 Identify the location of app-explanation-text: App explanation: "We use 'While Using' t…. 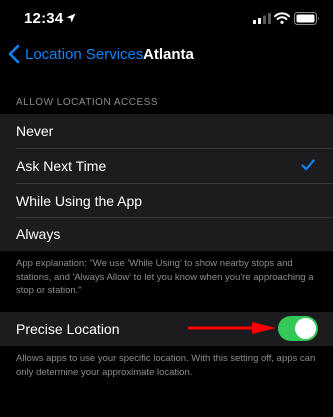
(165, 277).